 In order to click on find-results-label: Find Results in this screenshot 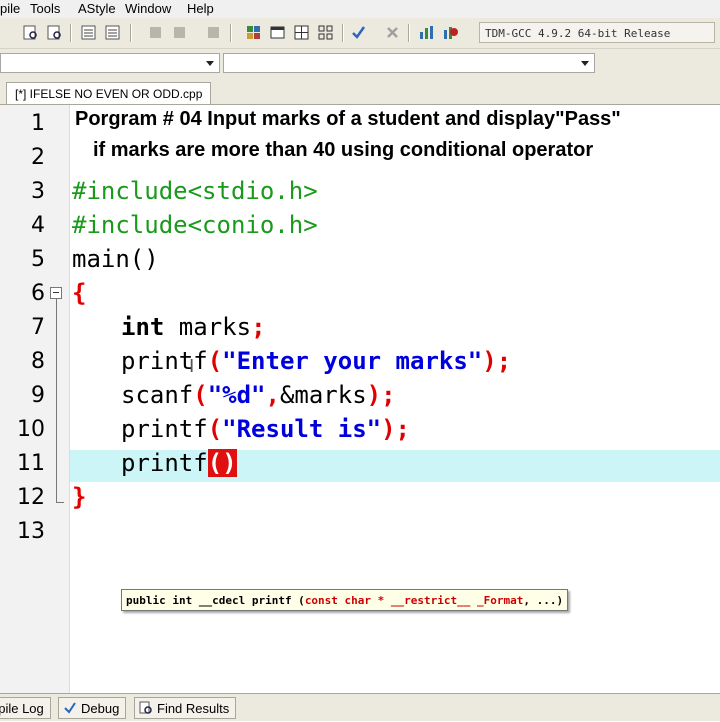, I will do `click(193, 708)`.